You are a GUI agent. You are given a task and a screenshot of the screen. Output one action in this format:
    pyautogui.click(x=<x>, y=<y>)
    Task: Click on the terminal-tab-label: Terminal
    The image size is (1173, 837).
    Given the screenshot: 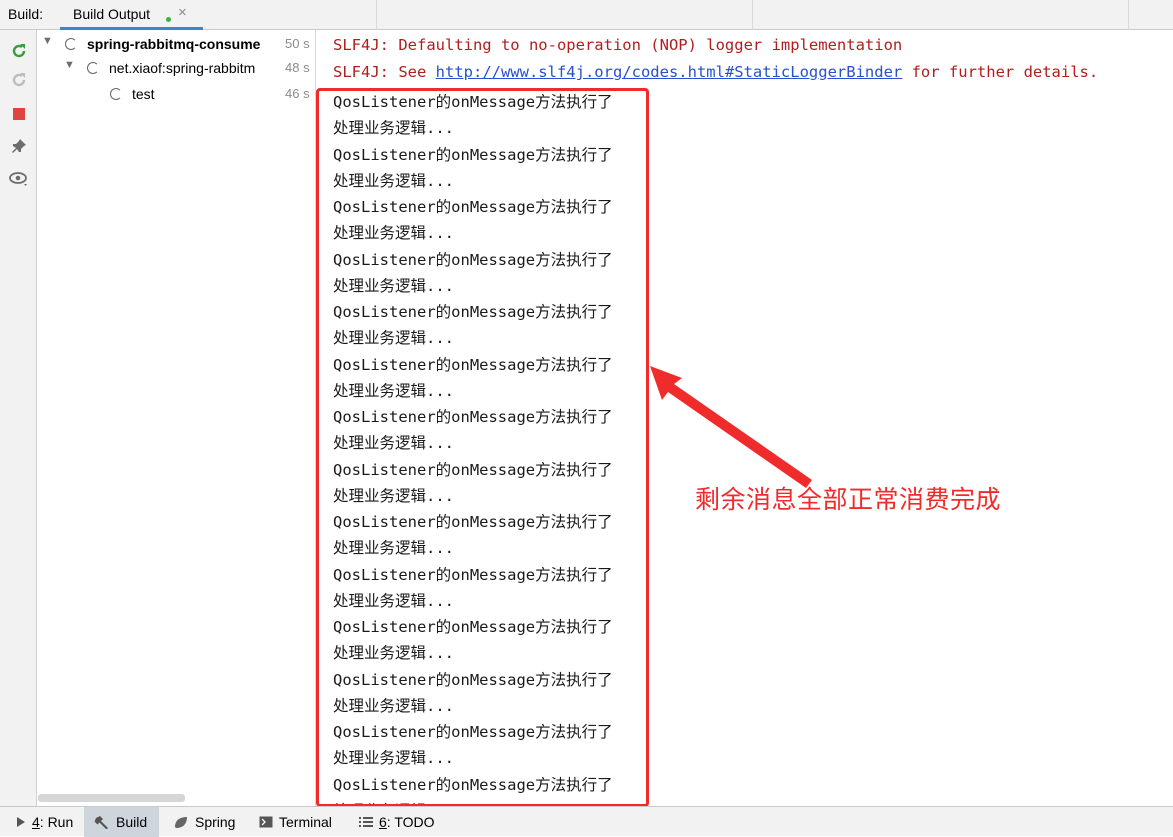 What is the action you would take?
    pyautogui.click(x=305, y=822)
    